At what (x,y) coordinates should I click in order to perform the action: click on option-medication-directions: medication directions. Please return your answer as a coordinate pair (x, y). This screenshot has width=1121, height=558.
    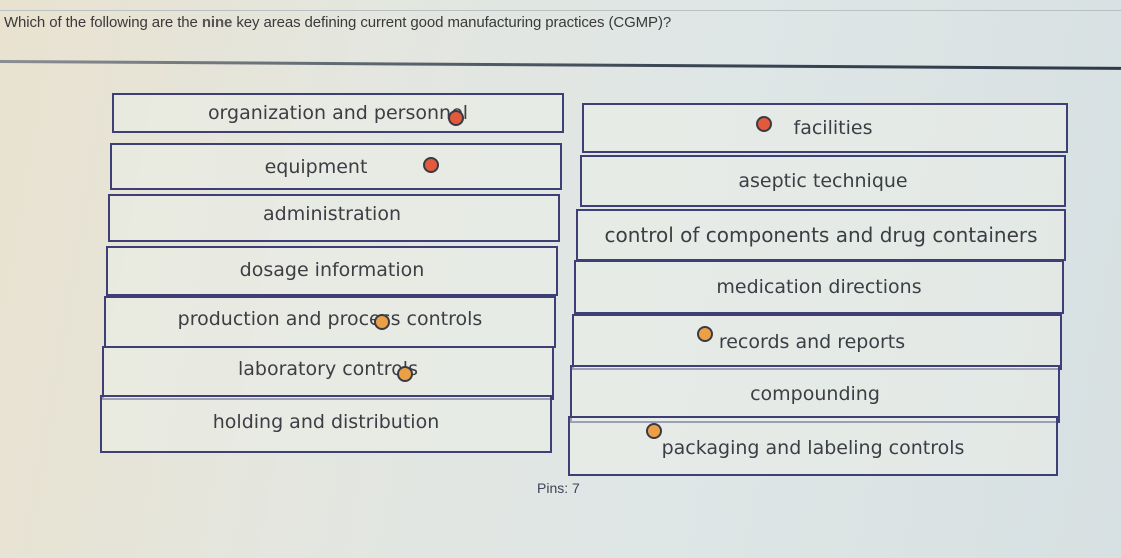
    Looking at the image, I should click on (819, 287).